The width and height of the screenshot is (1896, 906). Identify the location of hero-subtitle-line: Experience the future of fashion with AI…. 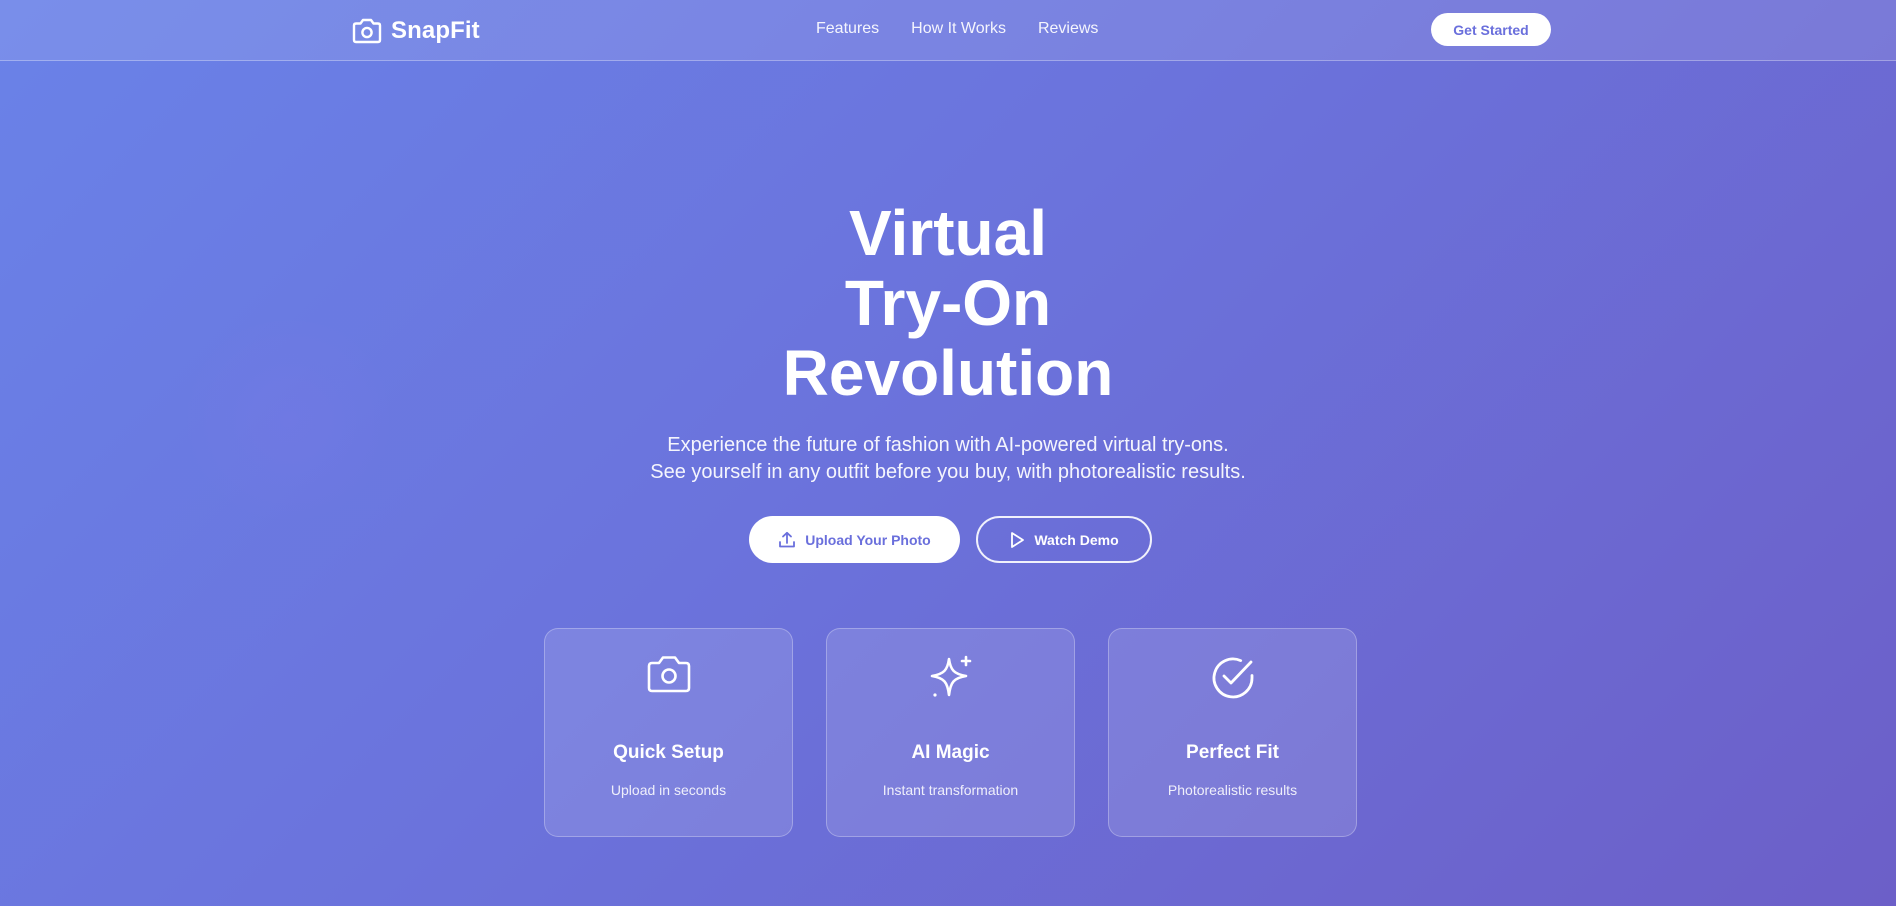
(948, 445).